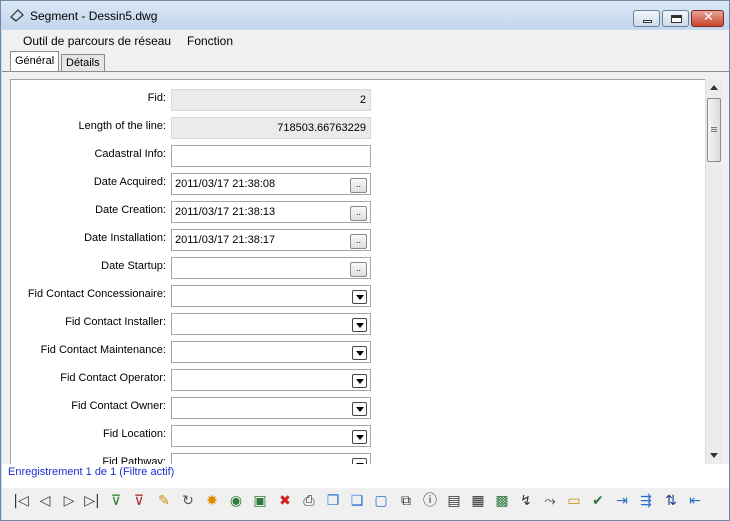 The width and height of the screenshot is (730, 521). What do you see at coordinates (271, 268) in the screenshot?
I see `field-input: ..` at bounding box center [271, 268].